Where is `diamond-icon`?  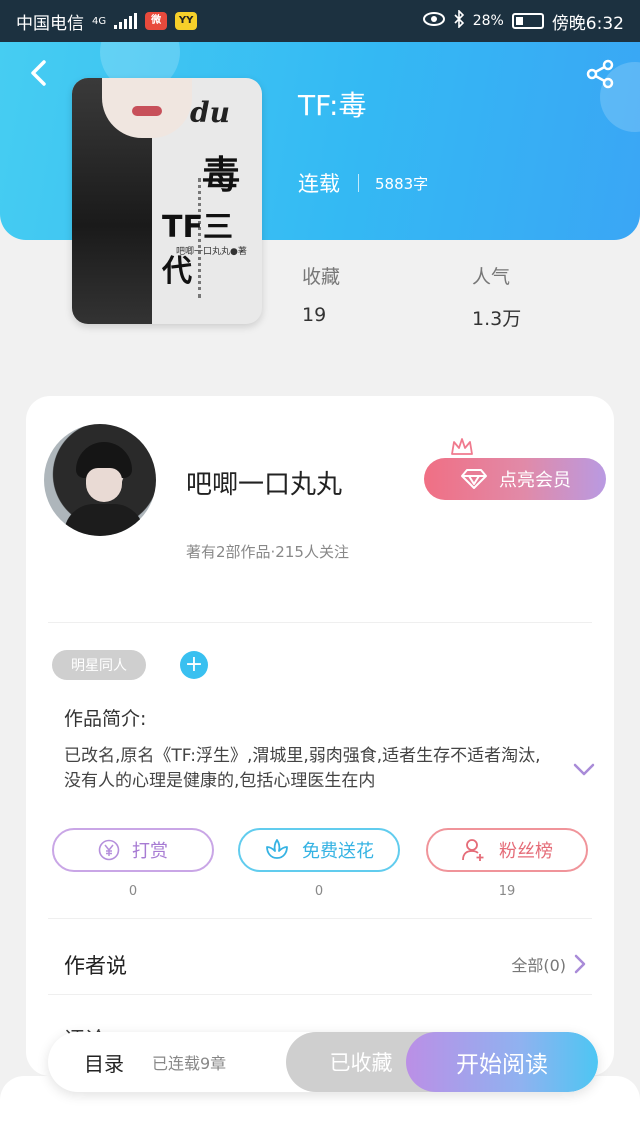
diamond-icon is located at coordinates (474, 479).